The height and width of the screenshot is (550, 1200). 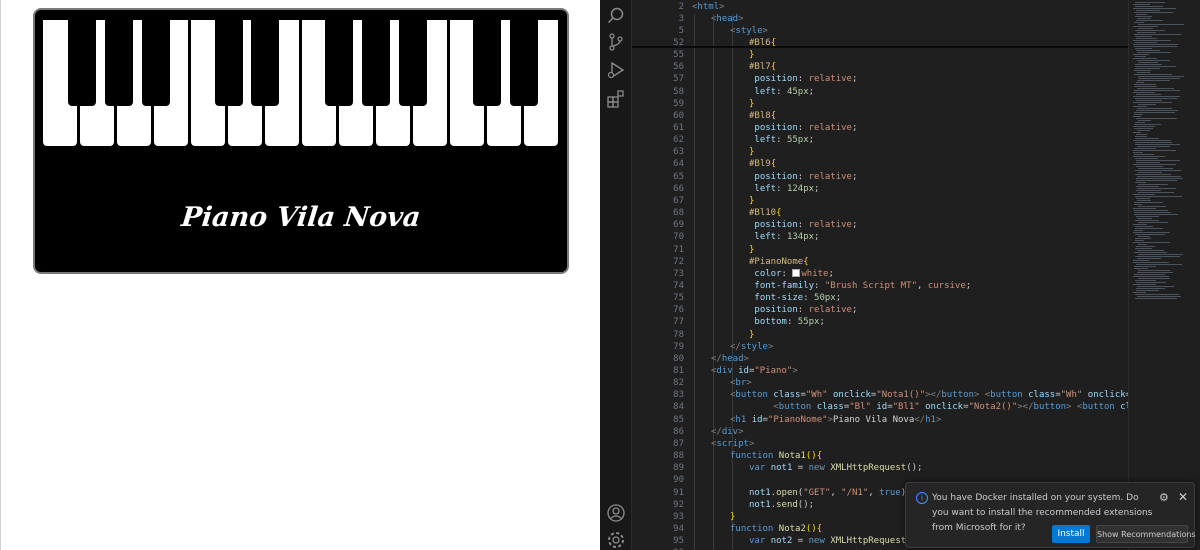 What do you see at coordinates (1146, 534) in the screenshot?
I see `show-recommendations-button: Show Recommendations` at bounding box center [1146, 534].